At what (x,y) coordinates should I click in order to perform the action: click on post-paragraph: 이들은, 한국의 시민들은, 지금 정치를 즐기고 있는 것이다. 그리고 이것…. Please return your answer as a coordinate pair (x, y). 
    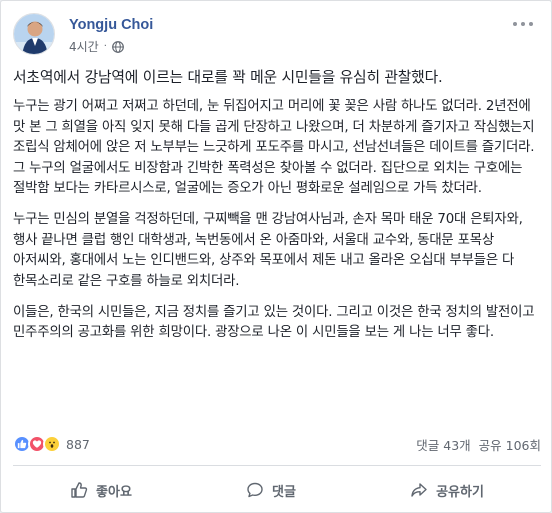
    Looking at the image, I should click on (274, 322).